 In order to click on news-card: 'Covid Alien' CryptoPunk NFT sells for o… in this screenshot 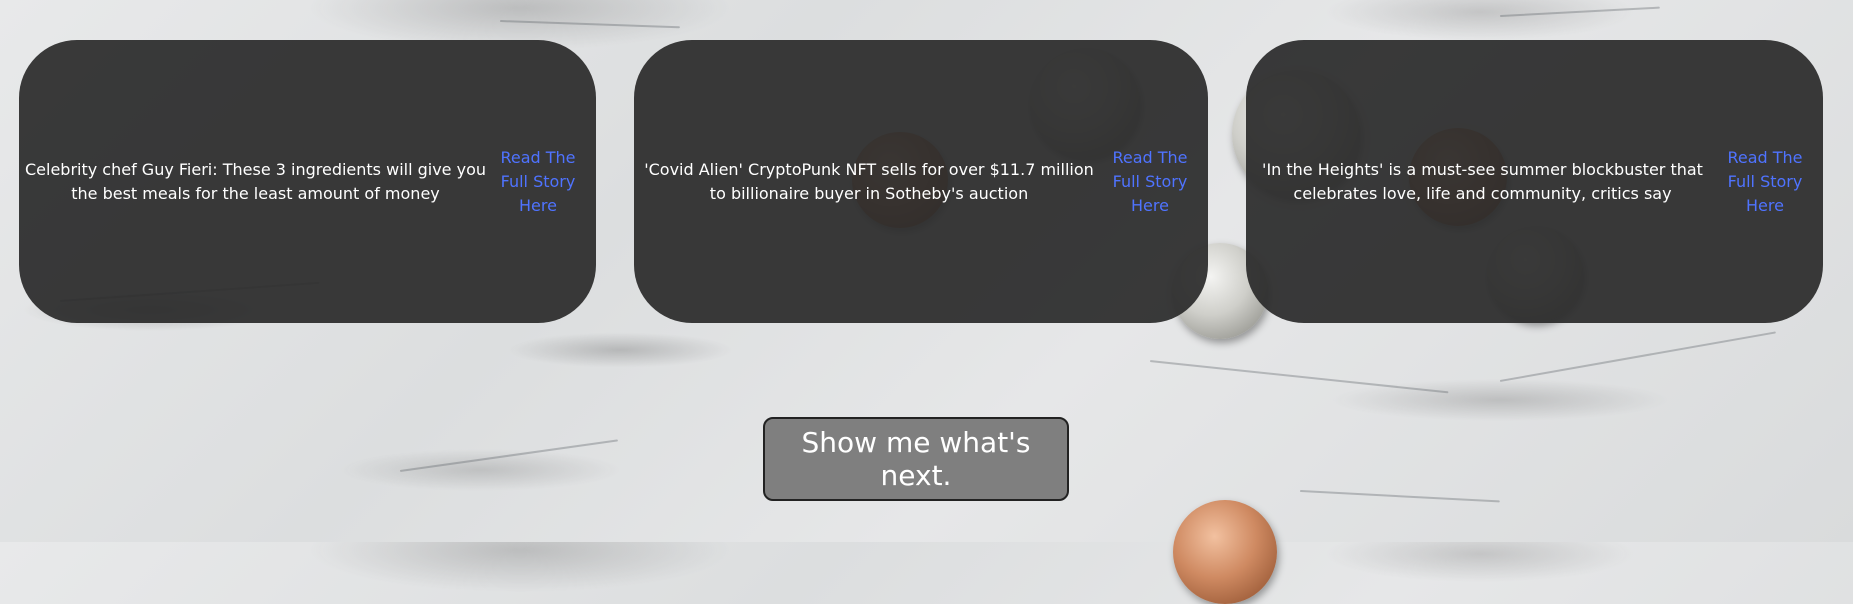, I will do `click(921, 181)`.